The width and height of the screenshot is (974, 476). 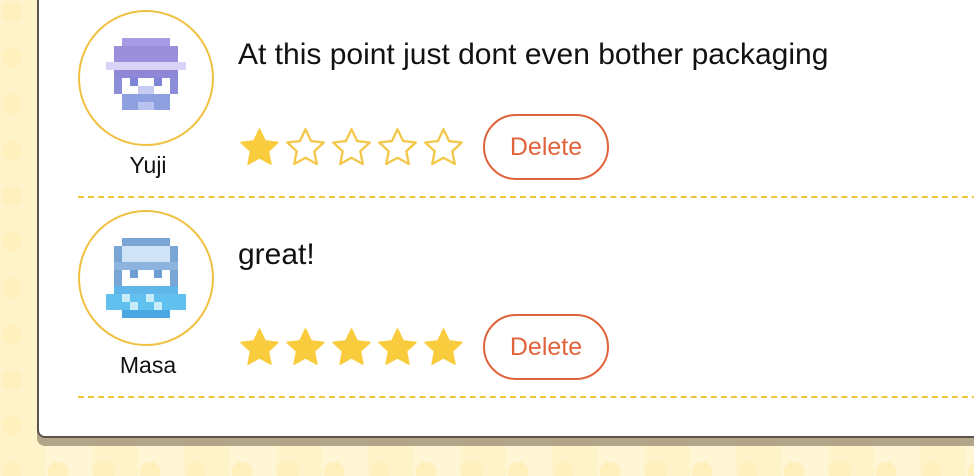 I want to click on username: Masa, so click(x=148, y=365).